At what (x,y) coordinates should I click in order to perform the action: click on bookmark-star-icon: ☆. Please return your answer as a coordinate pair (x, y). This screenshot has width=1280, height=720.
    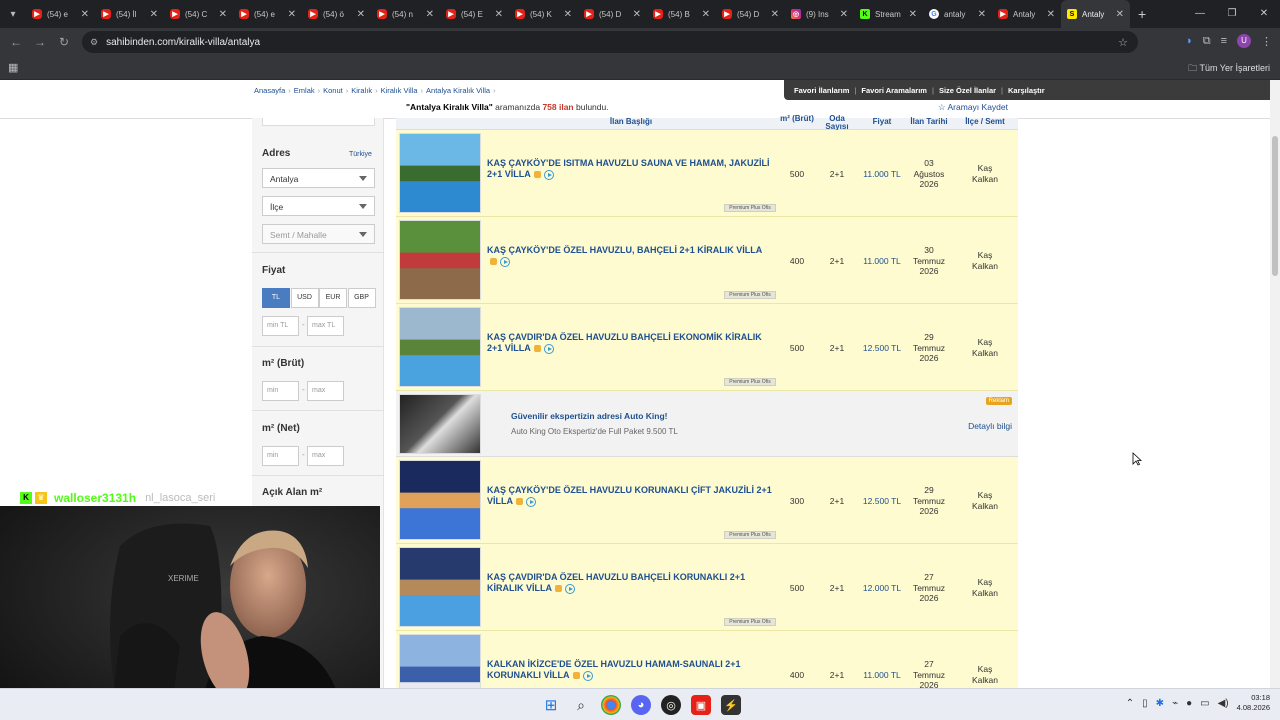
    Looking at the image, I should click on (1123, 42).